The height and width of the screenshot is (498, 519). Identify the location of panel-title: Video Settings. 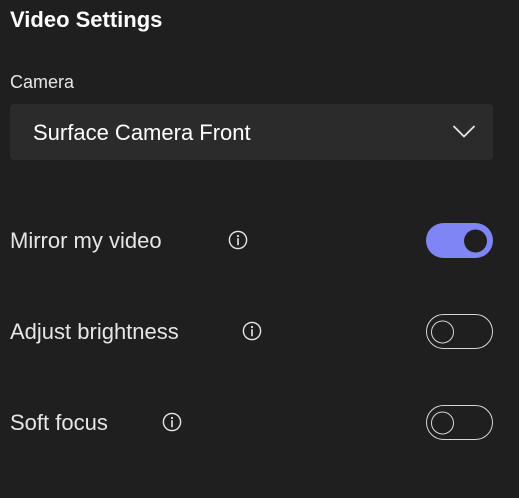
(86, 19).